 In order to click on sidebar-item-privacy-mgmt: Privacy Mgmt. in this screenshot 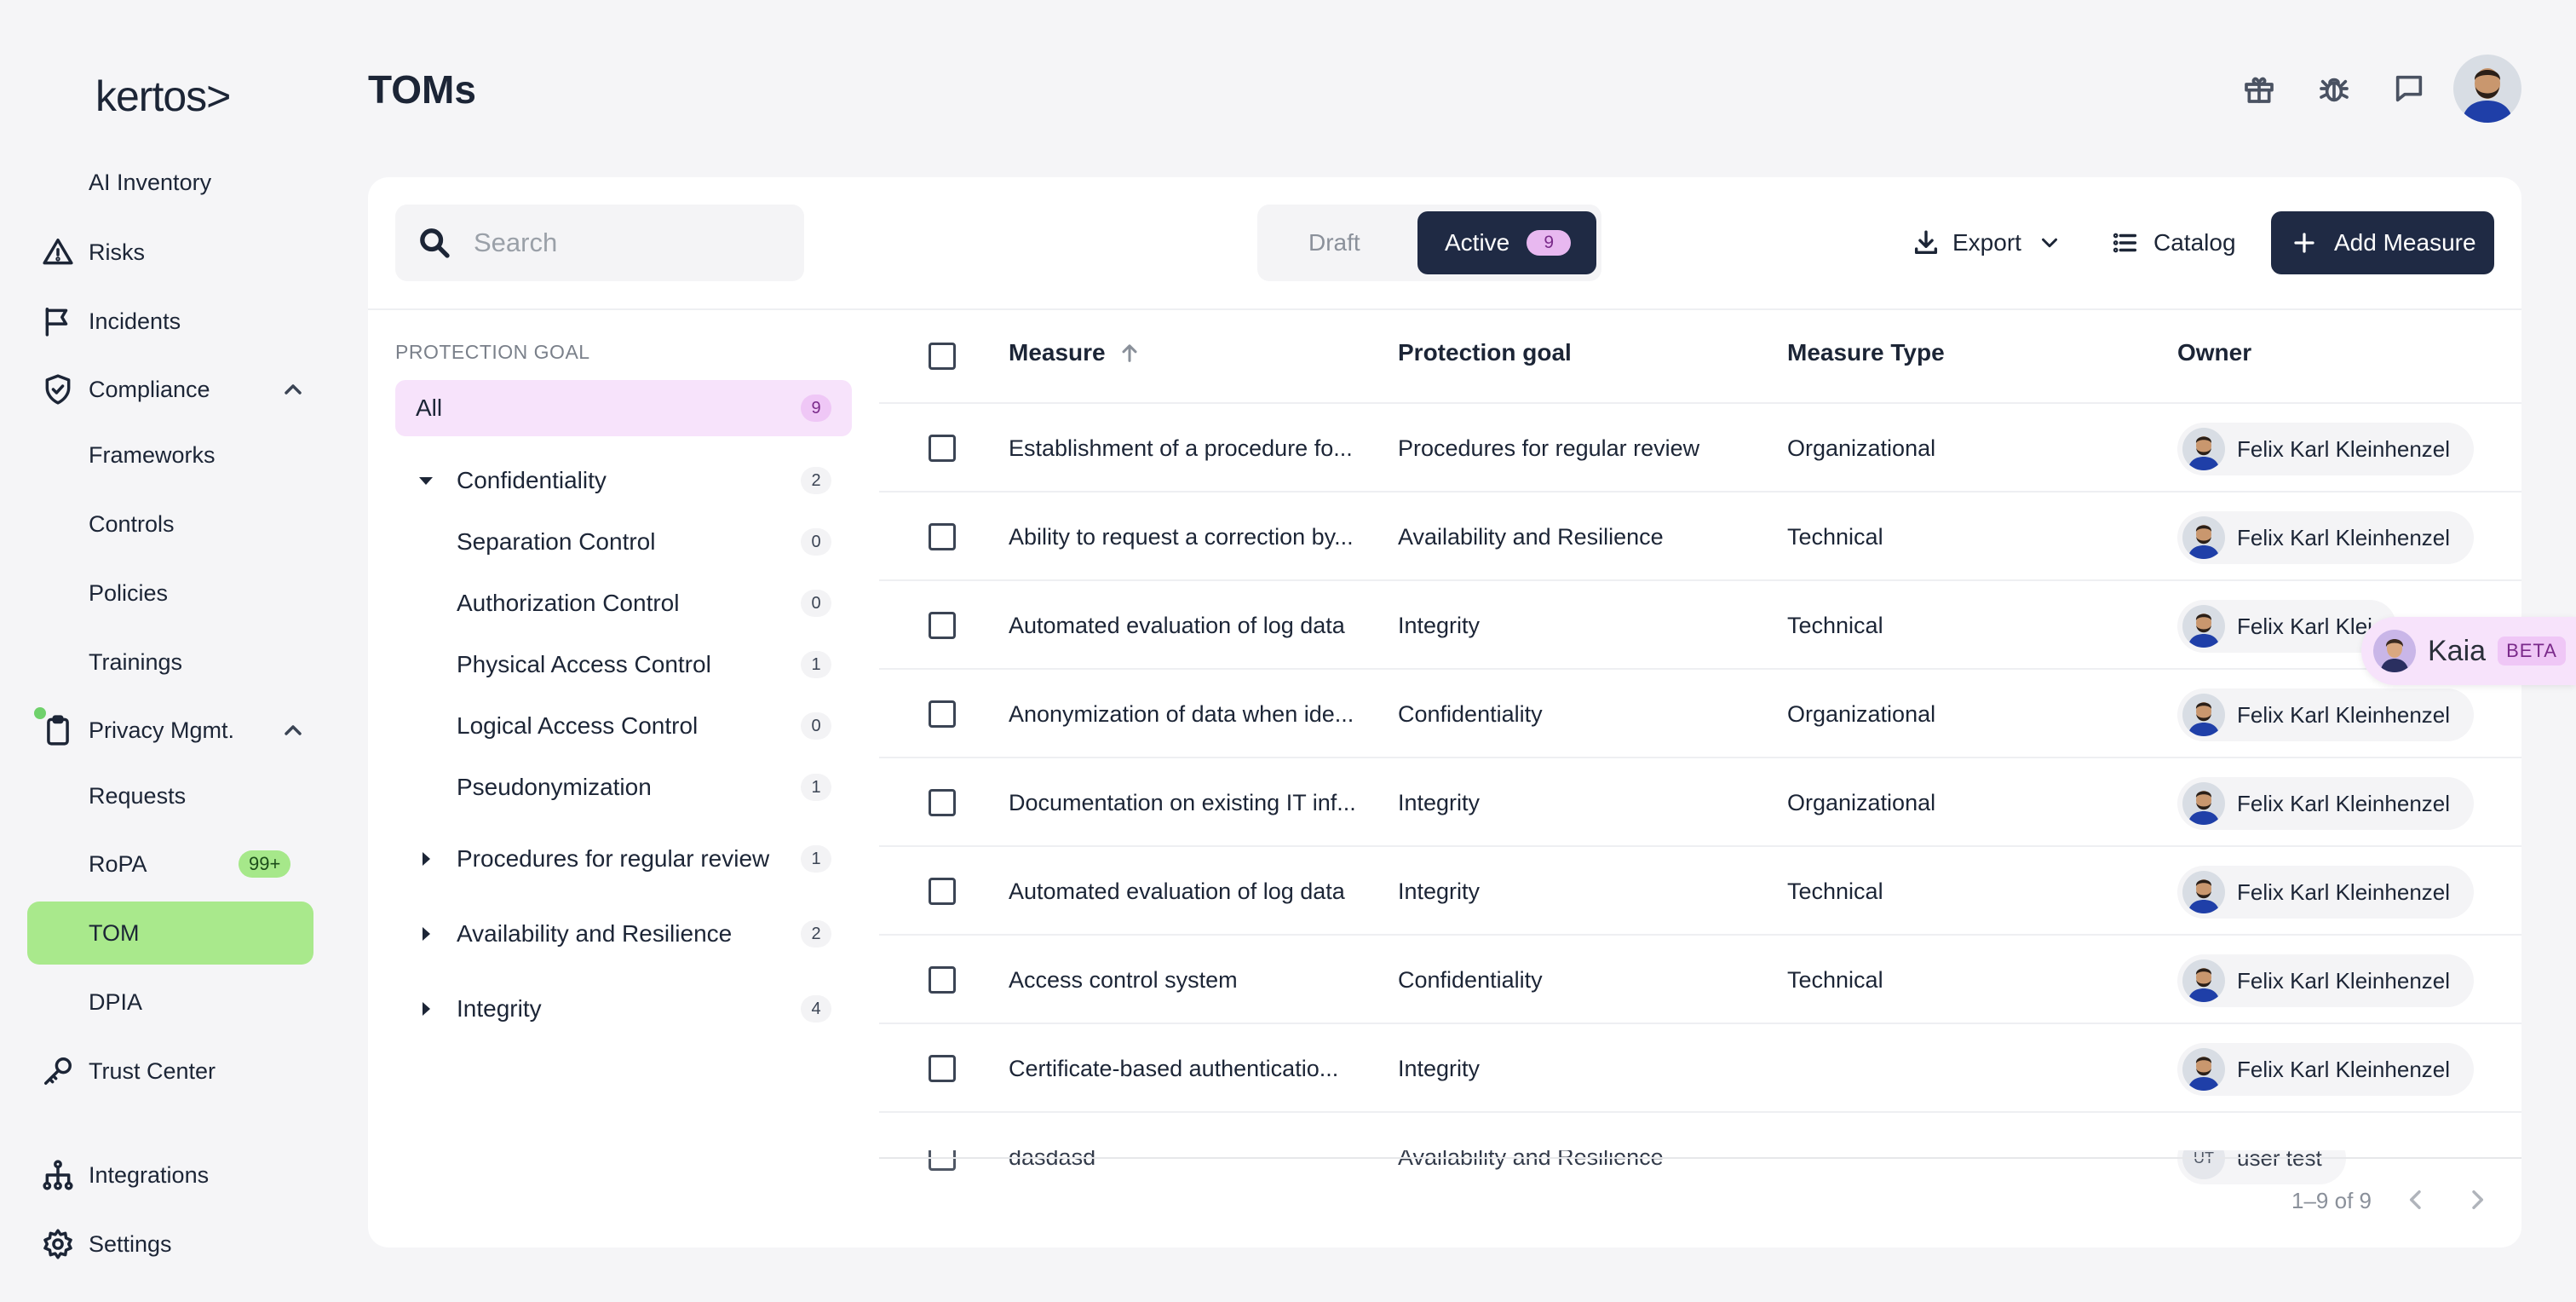, I will do `click(136, 730)`.